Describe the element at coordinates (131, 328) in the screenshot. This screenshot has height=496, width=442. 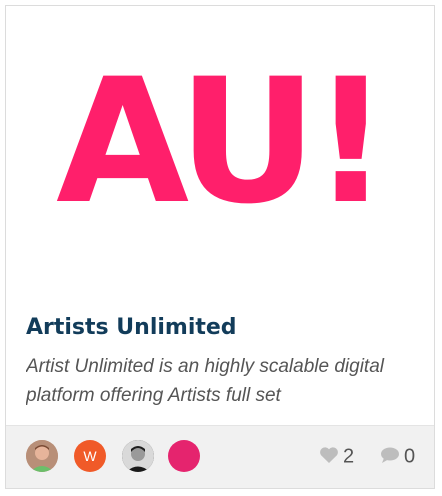
I see `project-title: Artists Unlimited` at that location.